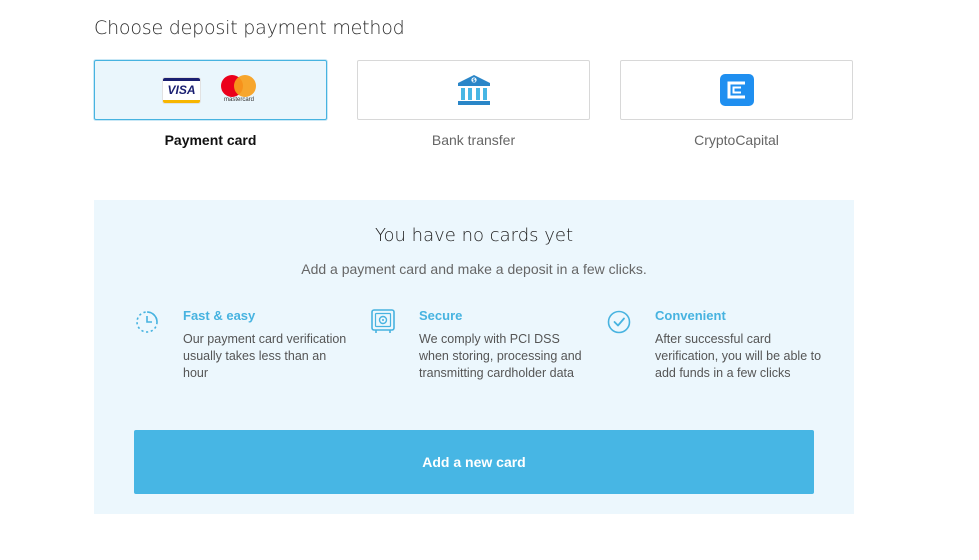  What do you see at coordinates (210, 90) in the screenshot?
I see `payment-card-option: VISA mastercard` at bounding box center [210, 90].